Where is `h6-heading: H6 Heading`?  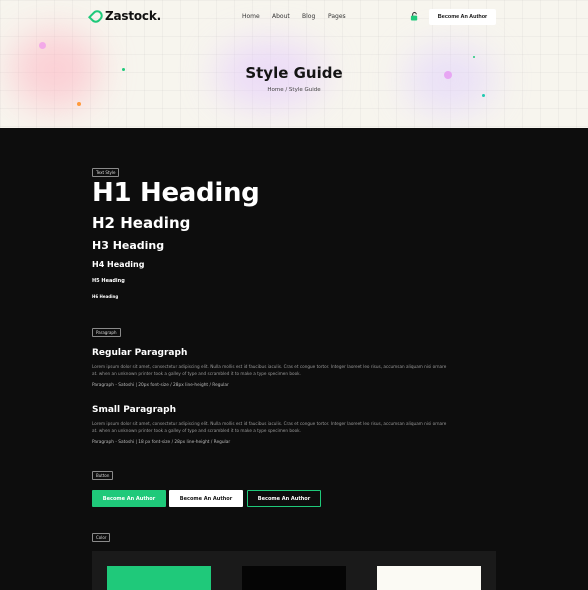 h6-heading: H6 Heading is located at coordinates (105, 296).